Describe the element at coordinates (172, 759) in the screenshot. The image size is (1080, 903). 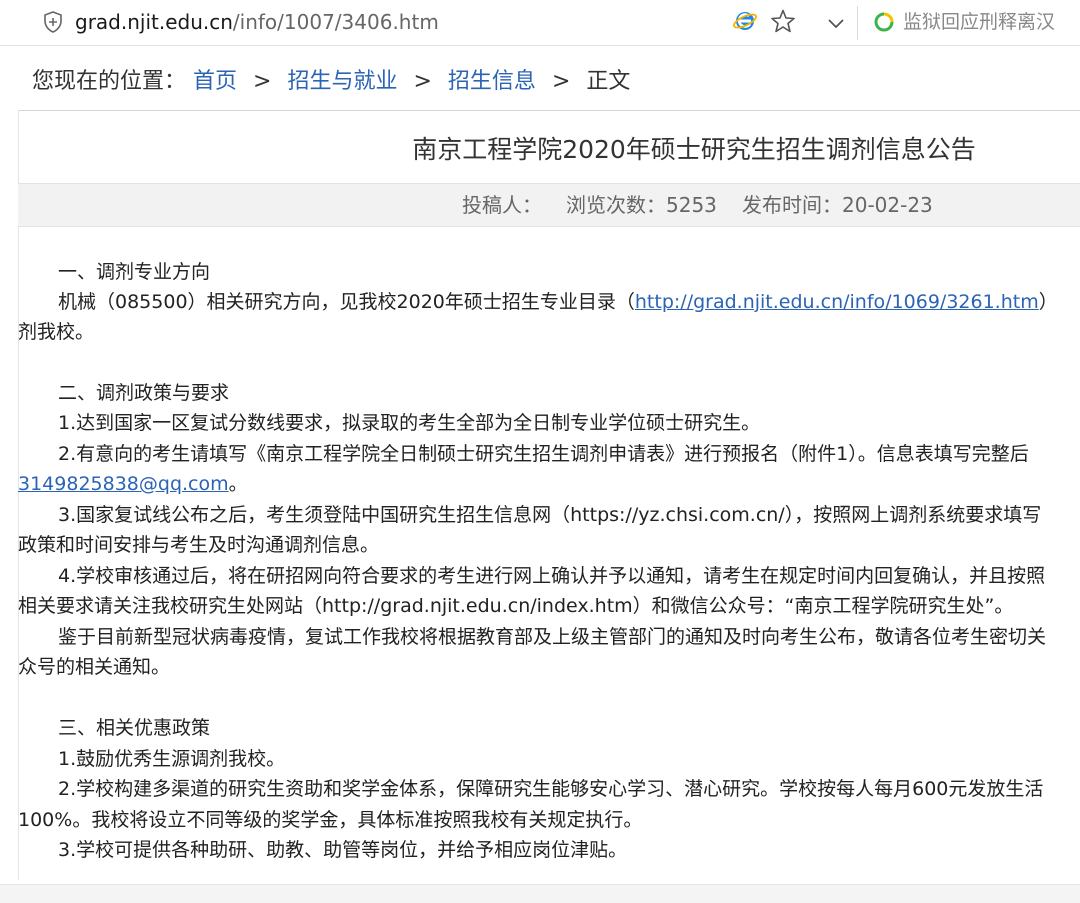
I see `section-3-item-1: 1.鼓励优秀生源调剂我校。` at that location.